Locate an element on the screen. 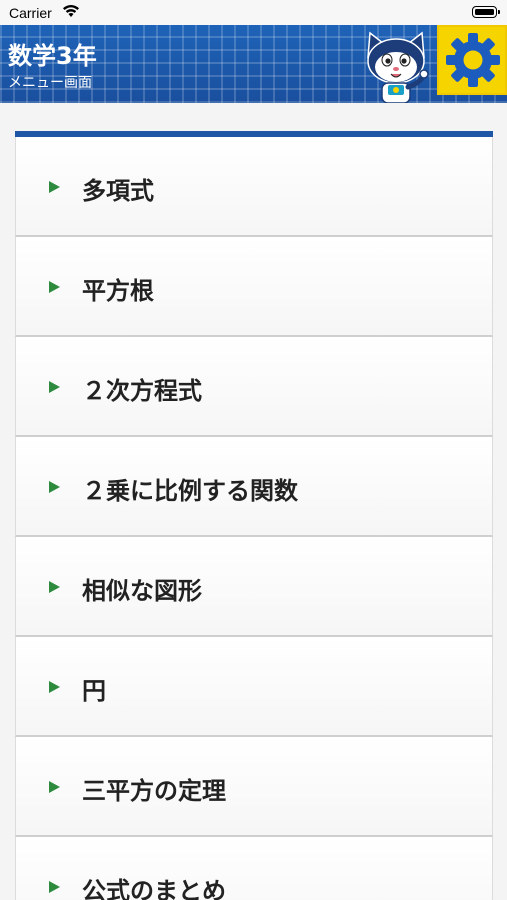  menu-item-label: 相似な図形 is located at coordinates (142, 591).